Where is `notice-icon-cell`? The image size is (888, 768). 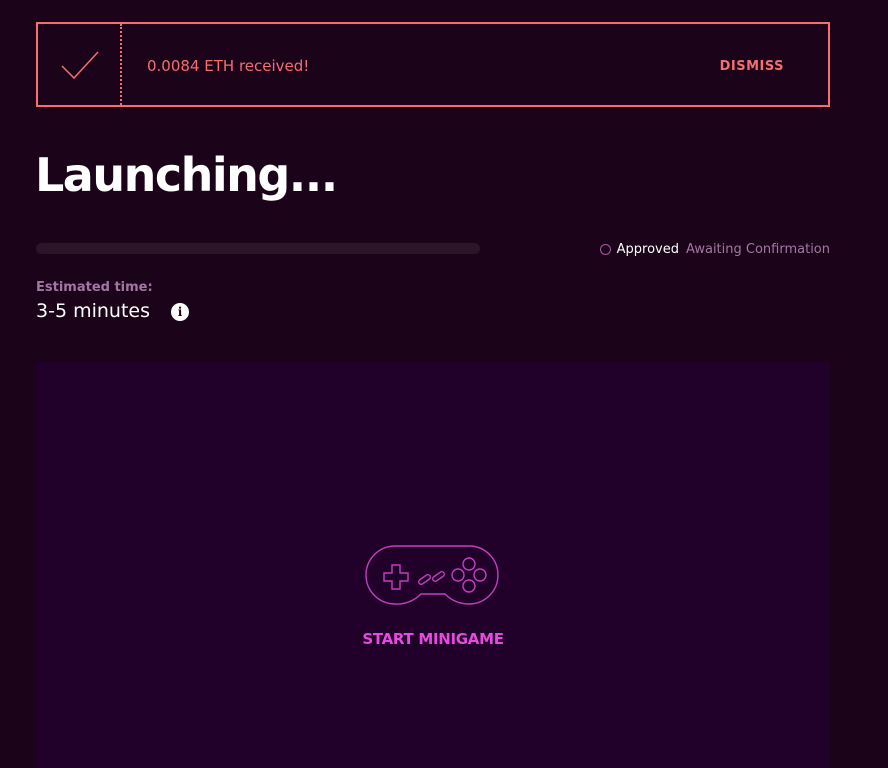
notice-icon-cell is located at coordinates (80, 64).